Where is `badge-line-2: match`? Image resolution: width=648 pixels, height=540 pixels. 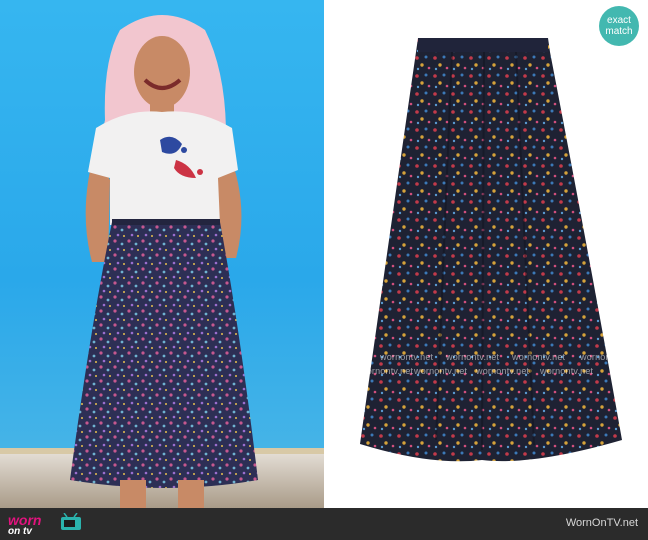
badge-line-2: match is located at coordinates (619, 31).